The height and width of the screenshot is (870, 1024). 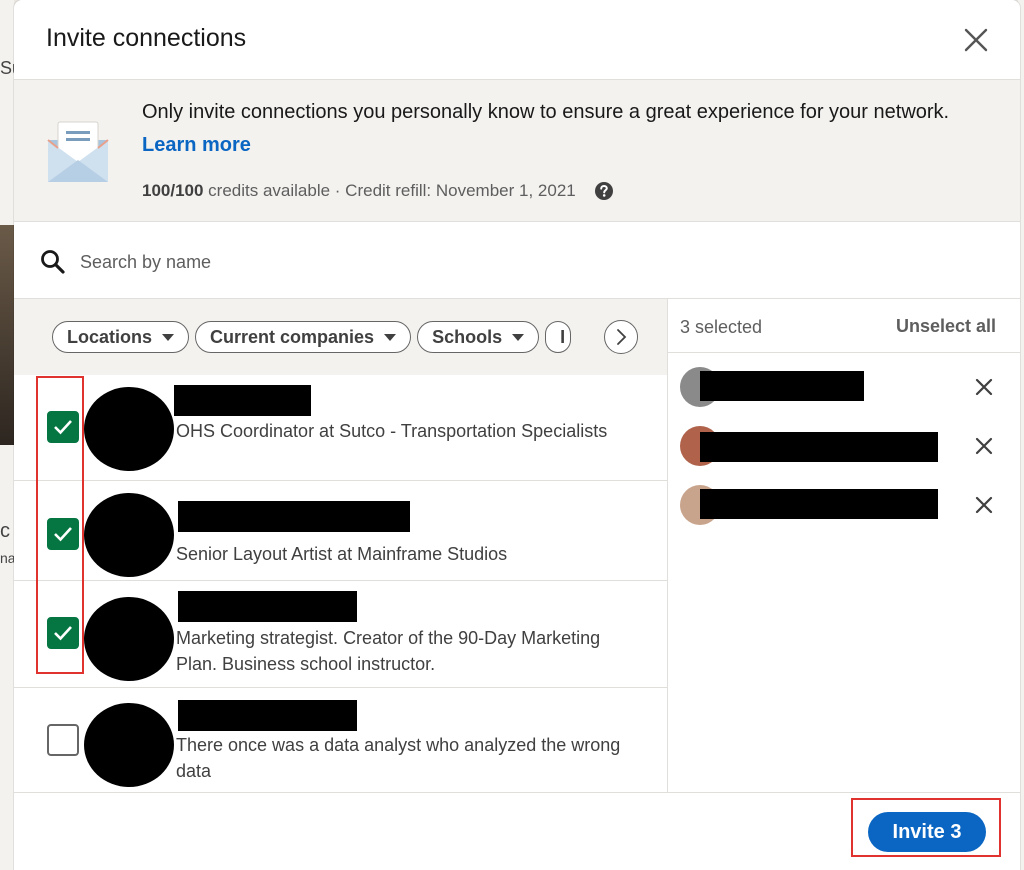 I want to click on search-bar, so click(x=517, y=260).